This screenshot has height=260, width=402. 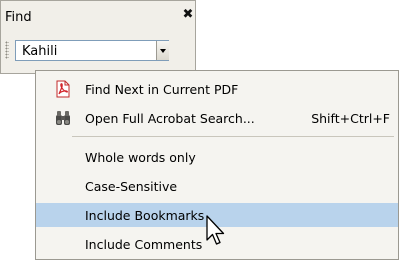 I want to click on dropdown-button, so click(x=162, y=50).